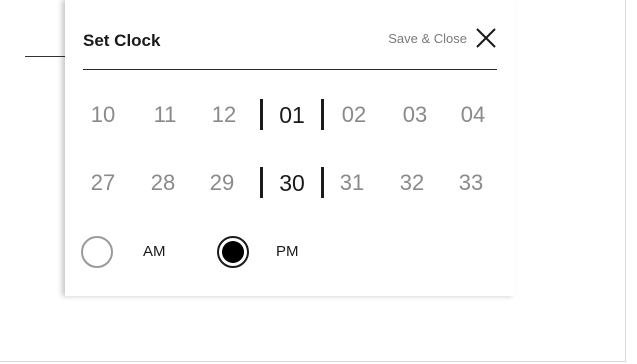  I want to click on minute-option-selected: 30, so click(292, 183).